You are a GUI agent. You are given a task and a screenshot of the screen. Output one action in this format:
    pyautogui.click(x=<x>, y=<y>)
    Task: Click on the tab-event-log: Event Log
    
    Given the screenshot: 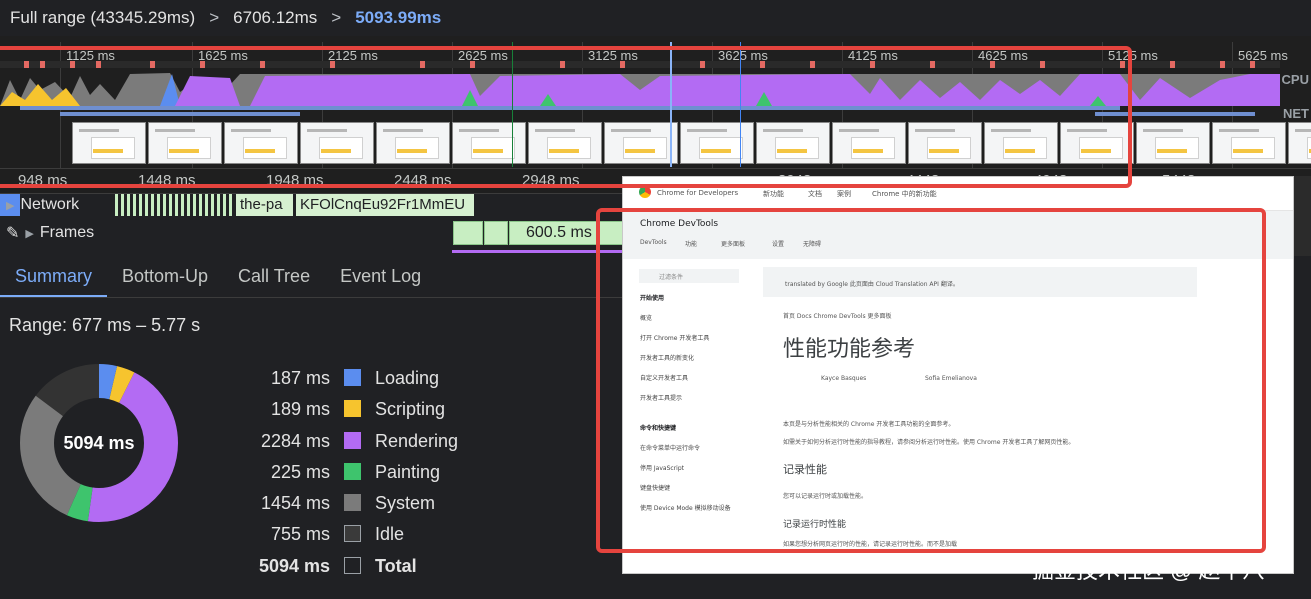 What is the action you would take?
    pyautogui.click(x=380, y=276)
    